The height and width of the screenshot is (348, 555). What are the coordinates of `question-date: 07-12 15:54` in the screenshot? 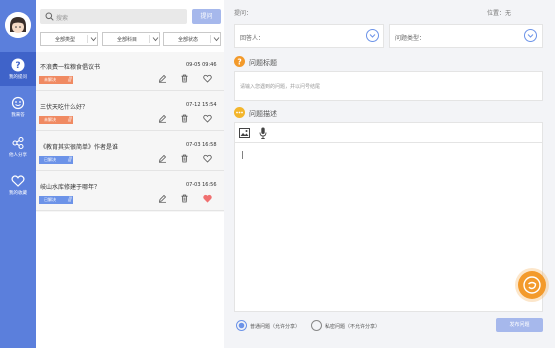 It's located at (201, 105).